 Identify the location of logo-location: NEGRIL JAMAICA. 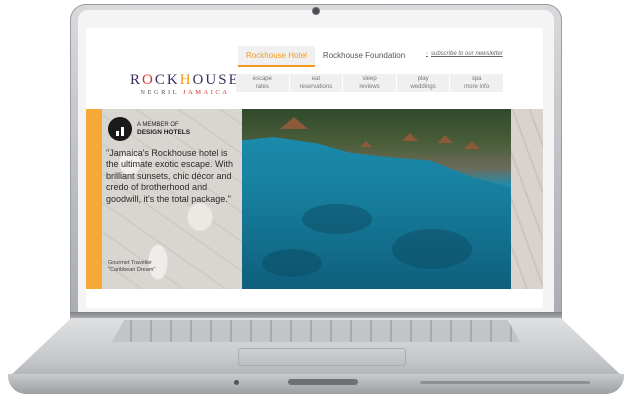
(185, 92).